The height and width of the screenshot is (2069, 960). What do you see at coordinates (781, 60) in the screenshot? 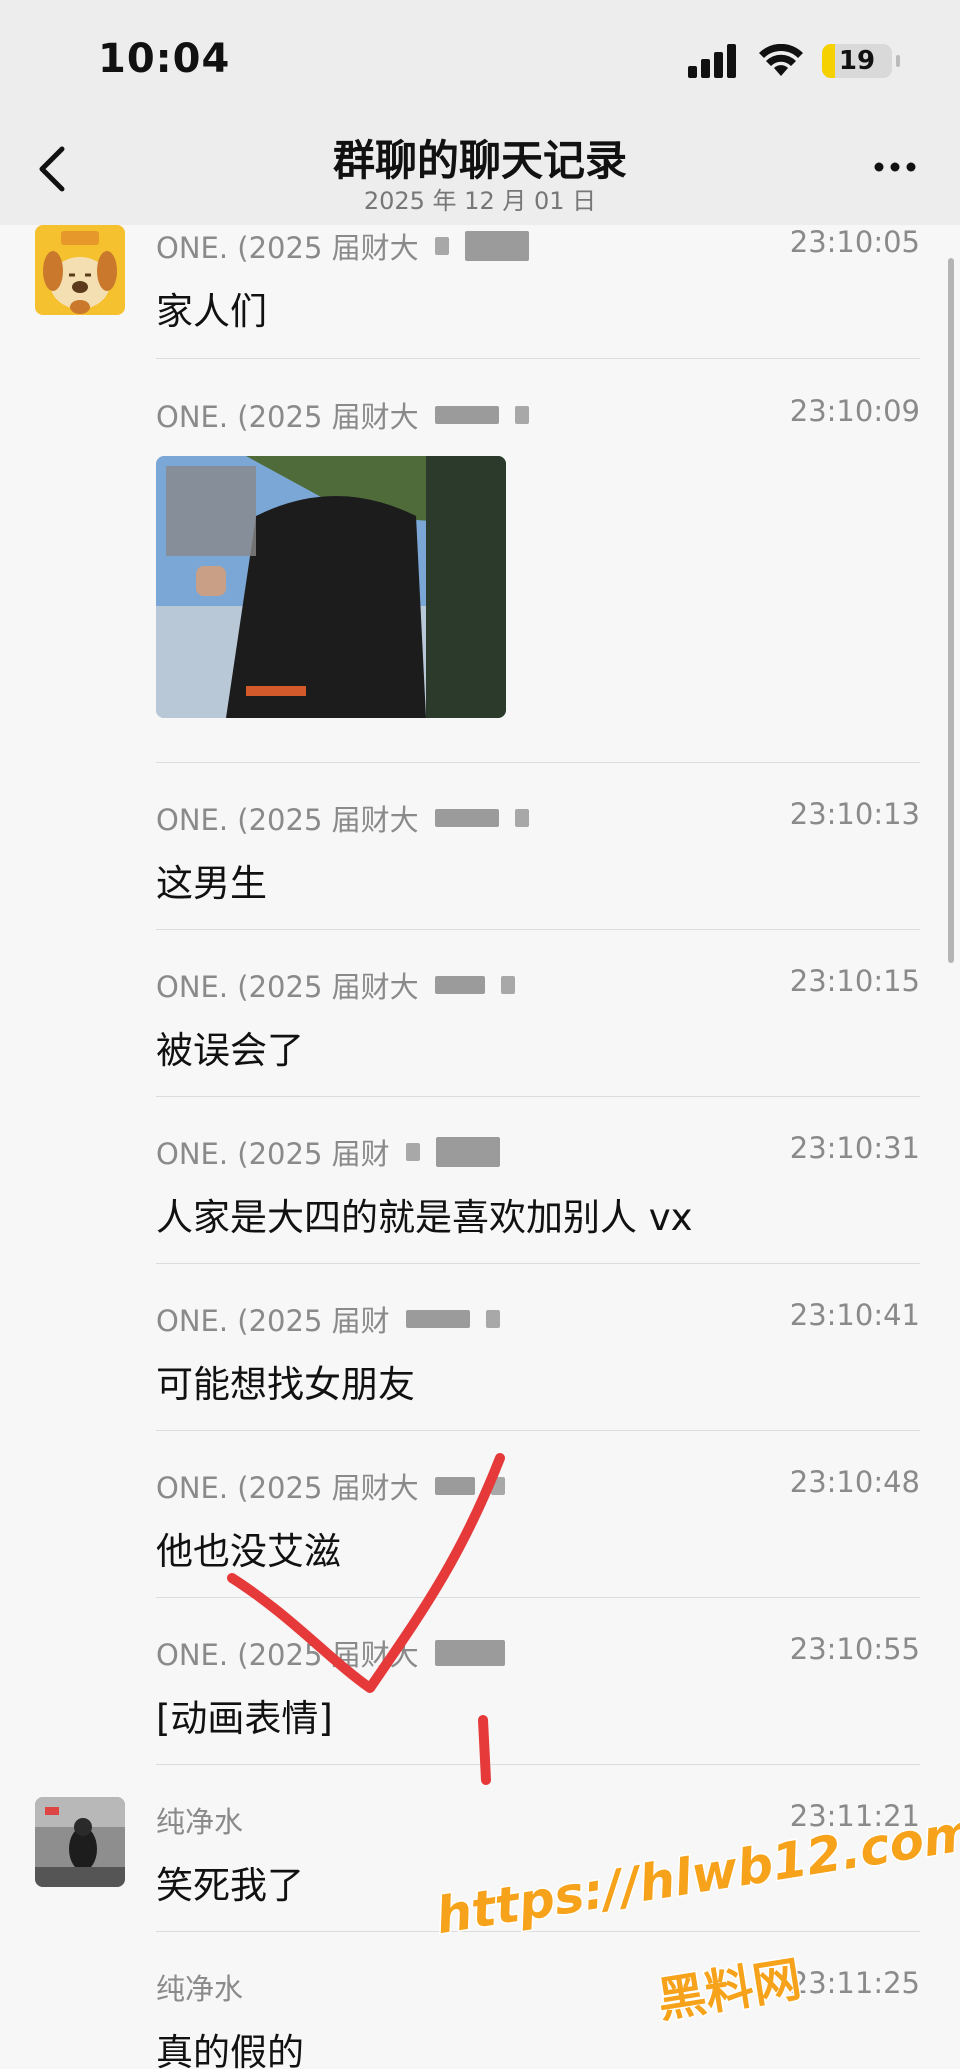
I see `wifi-icon` at bounding box center [781, 60].